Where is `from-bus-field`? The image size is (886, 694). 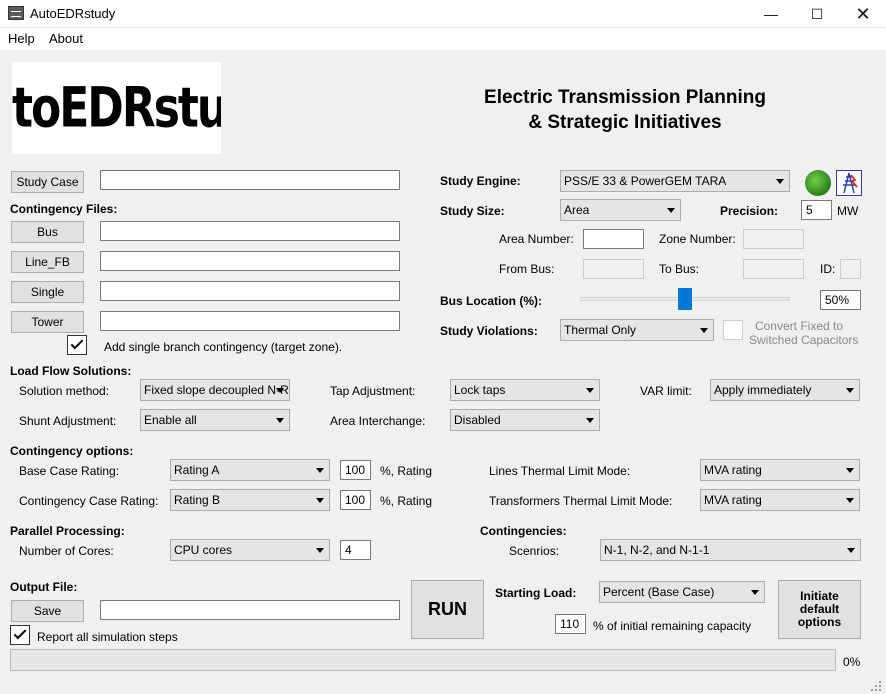
from-bus-field is located at coordinates (613, 269).